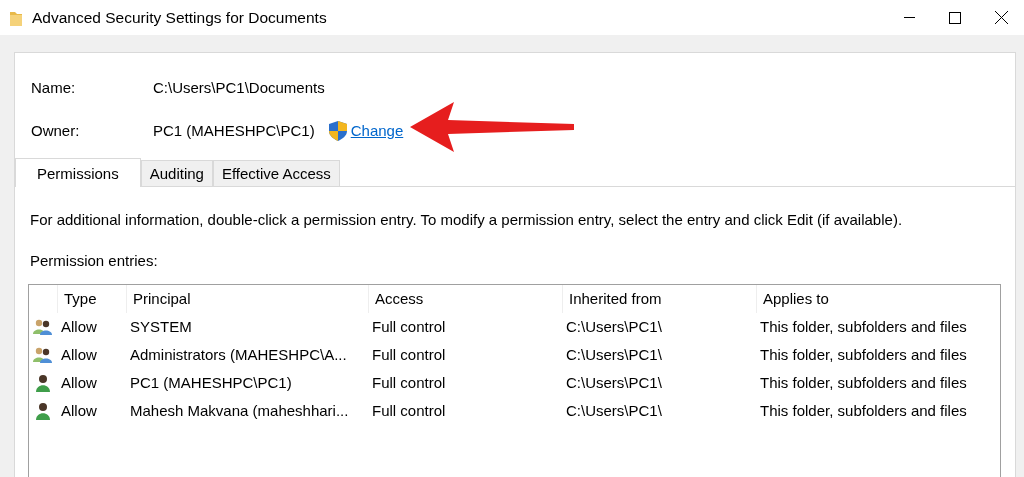  I want to click on field-label: Owner:, so click(56, 130).